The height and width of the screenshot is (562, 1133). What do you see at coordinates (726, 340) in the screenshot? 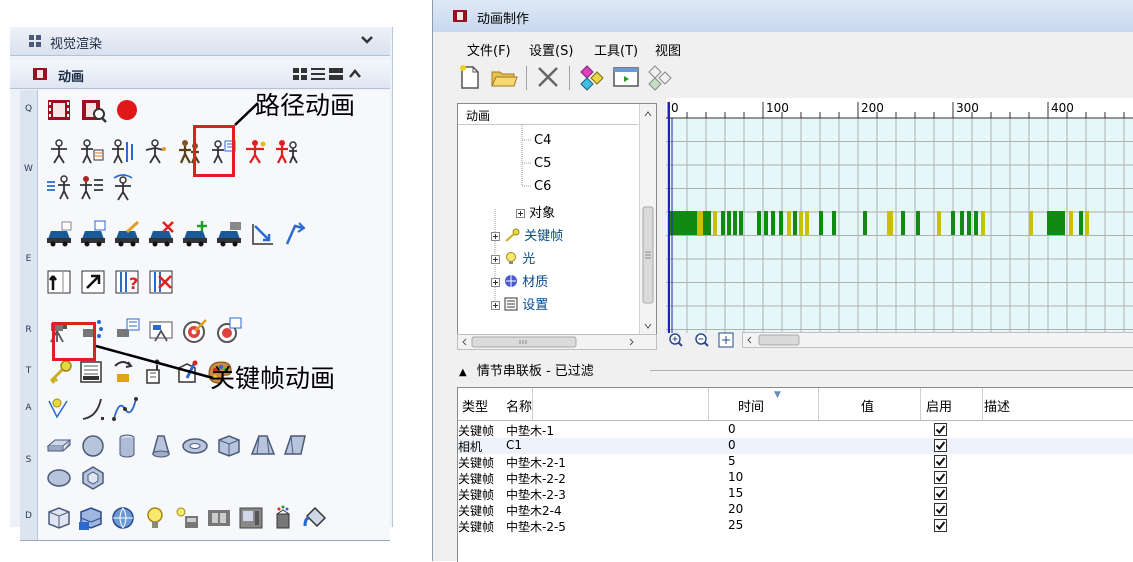
I see `zoom-fit-icon` at bounding box center [726, 340].